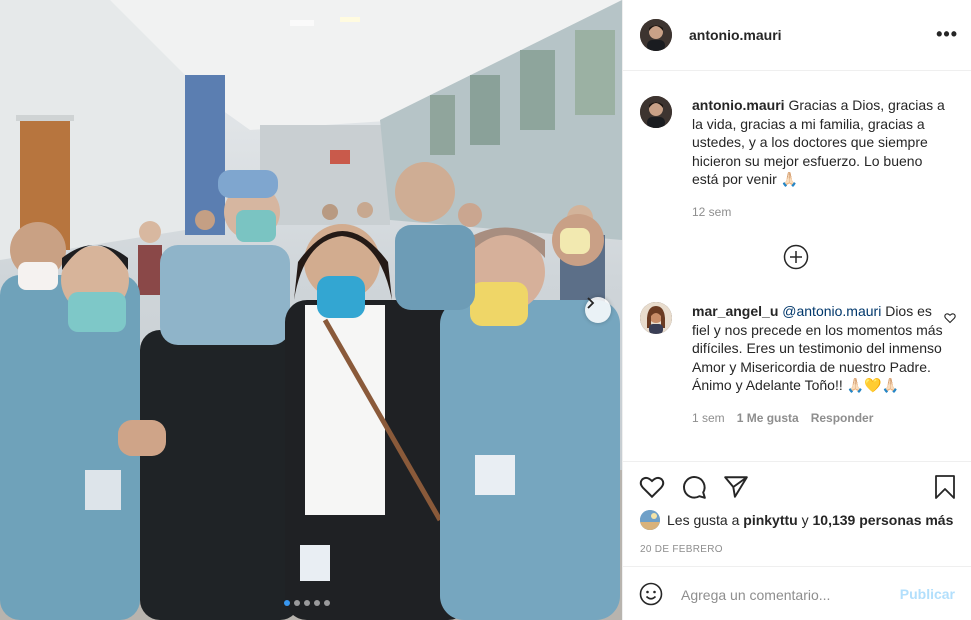 The width and height of the screenshot is (971, 620). Describe the element at coordinates (770, 520) in the screenshot. I see `first-liker: pinkyttu` at that location.